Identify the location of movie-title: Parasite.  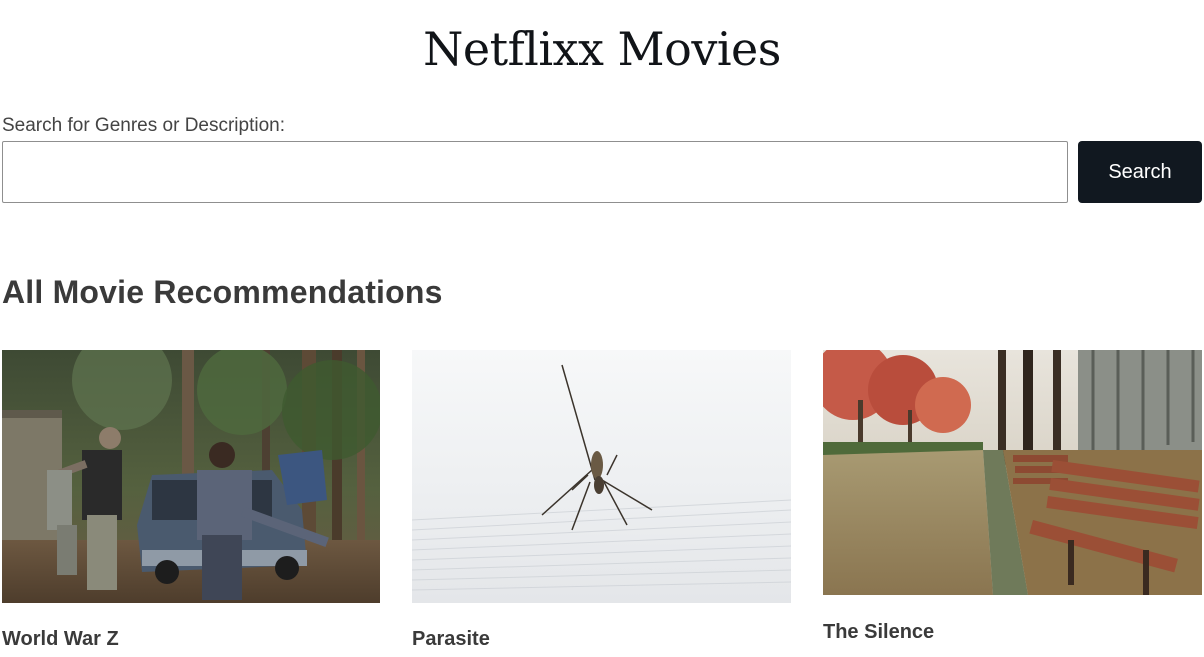
(451, 639).